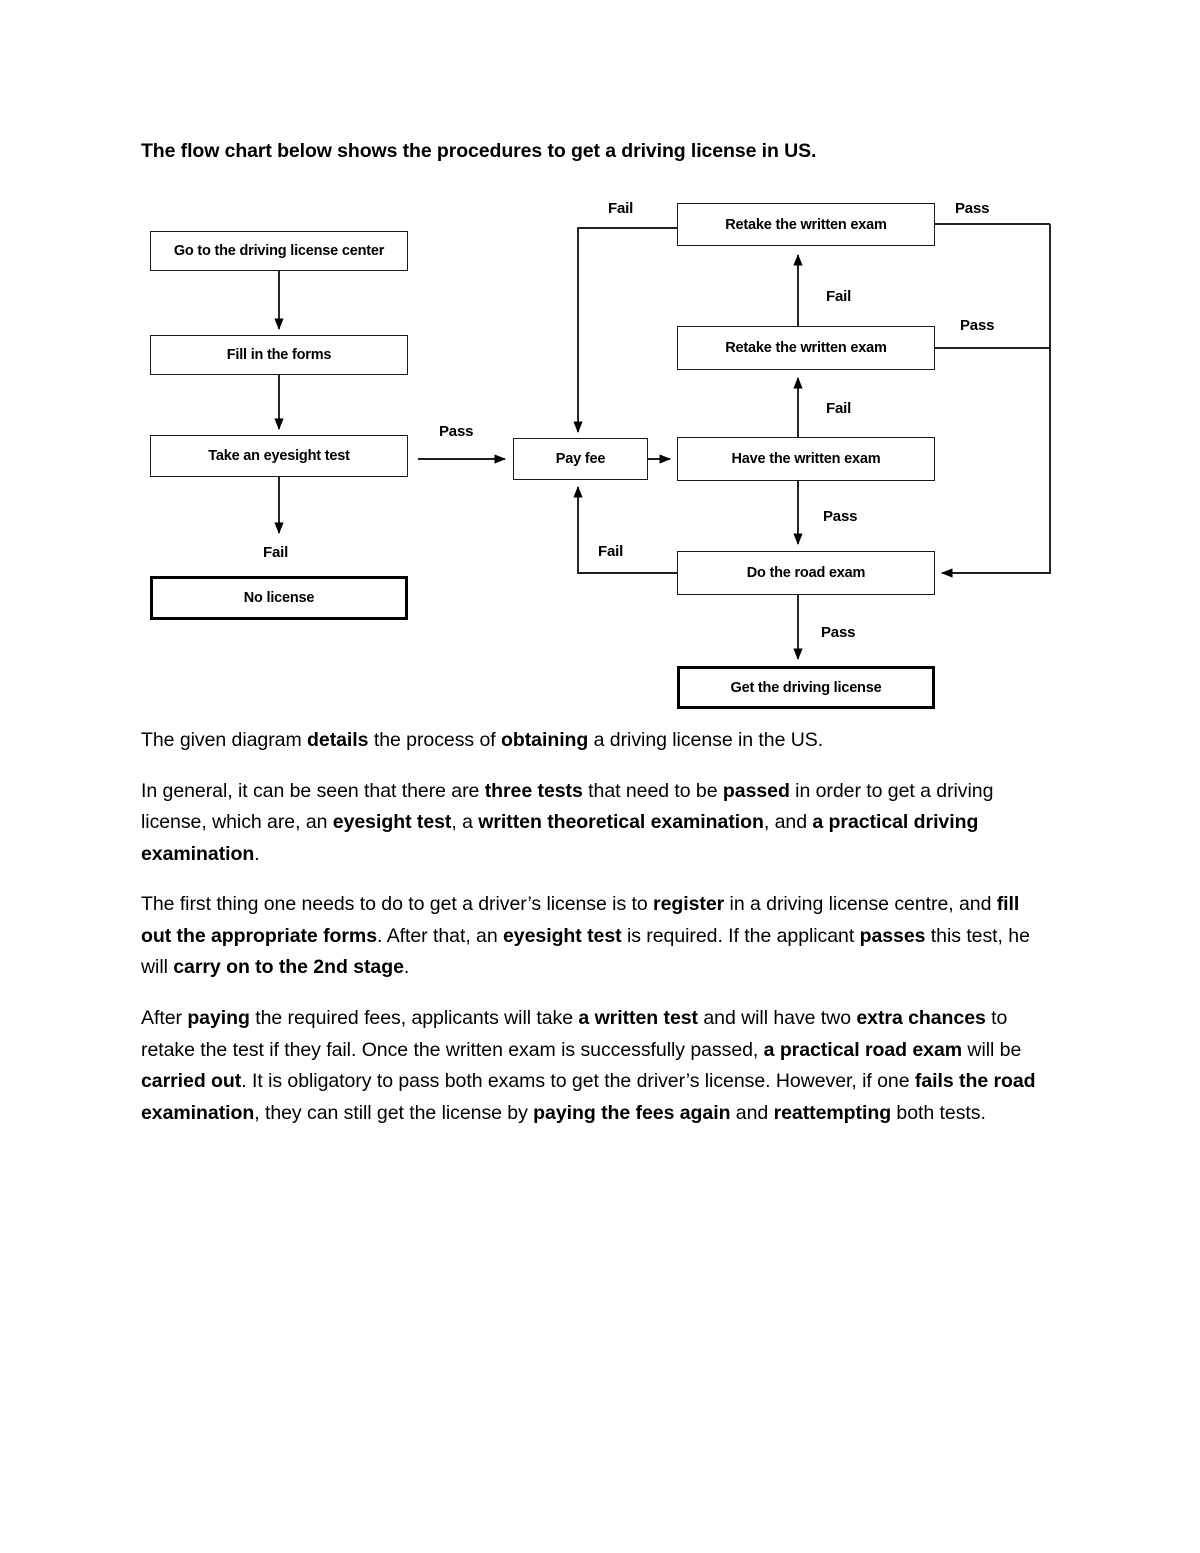  I want to click on text-run: the required fees, applicants will take, so click(414, 1018).